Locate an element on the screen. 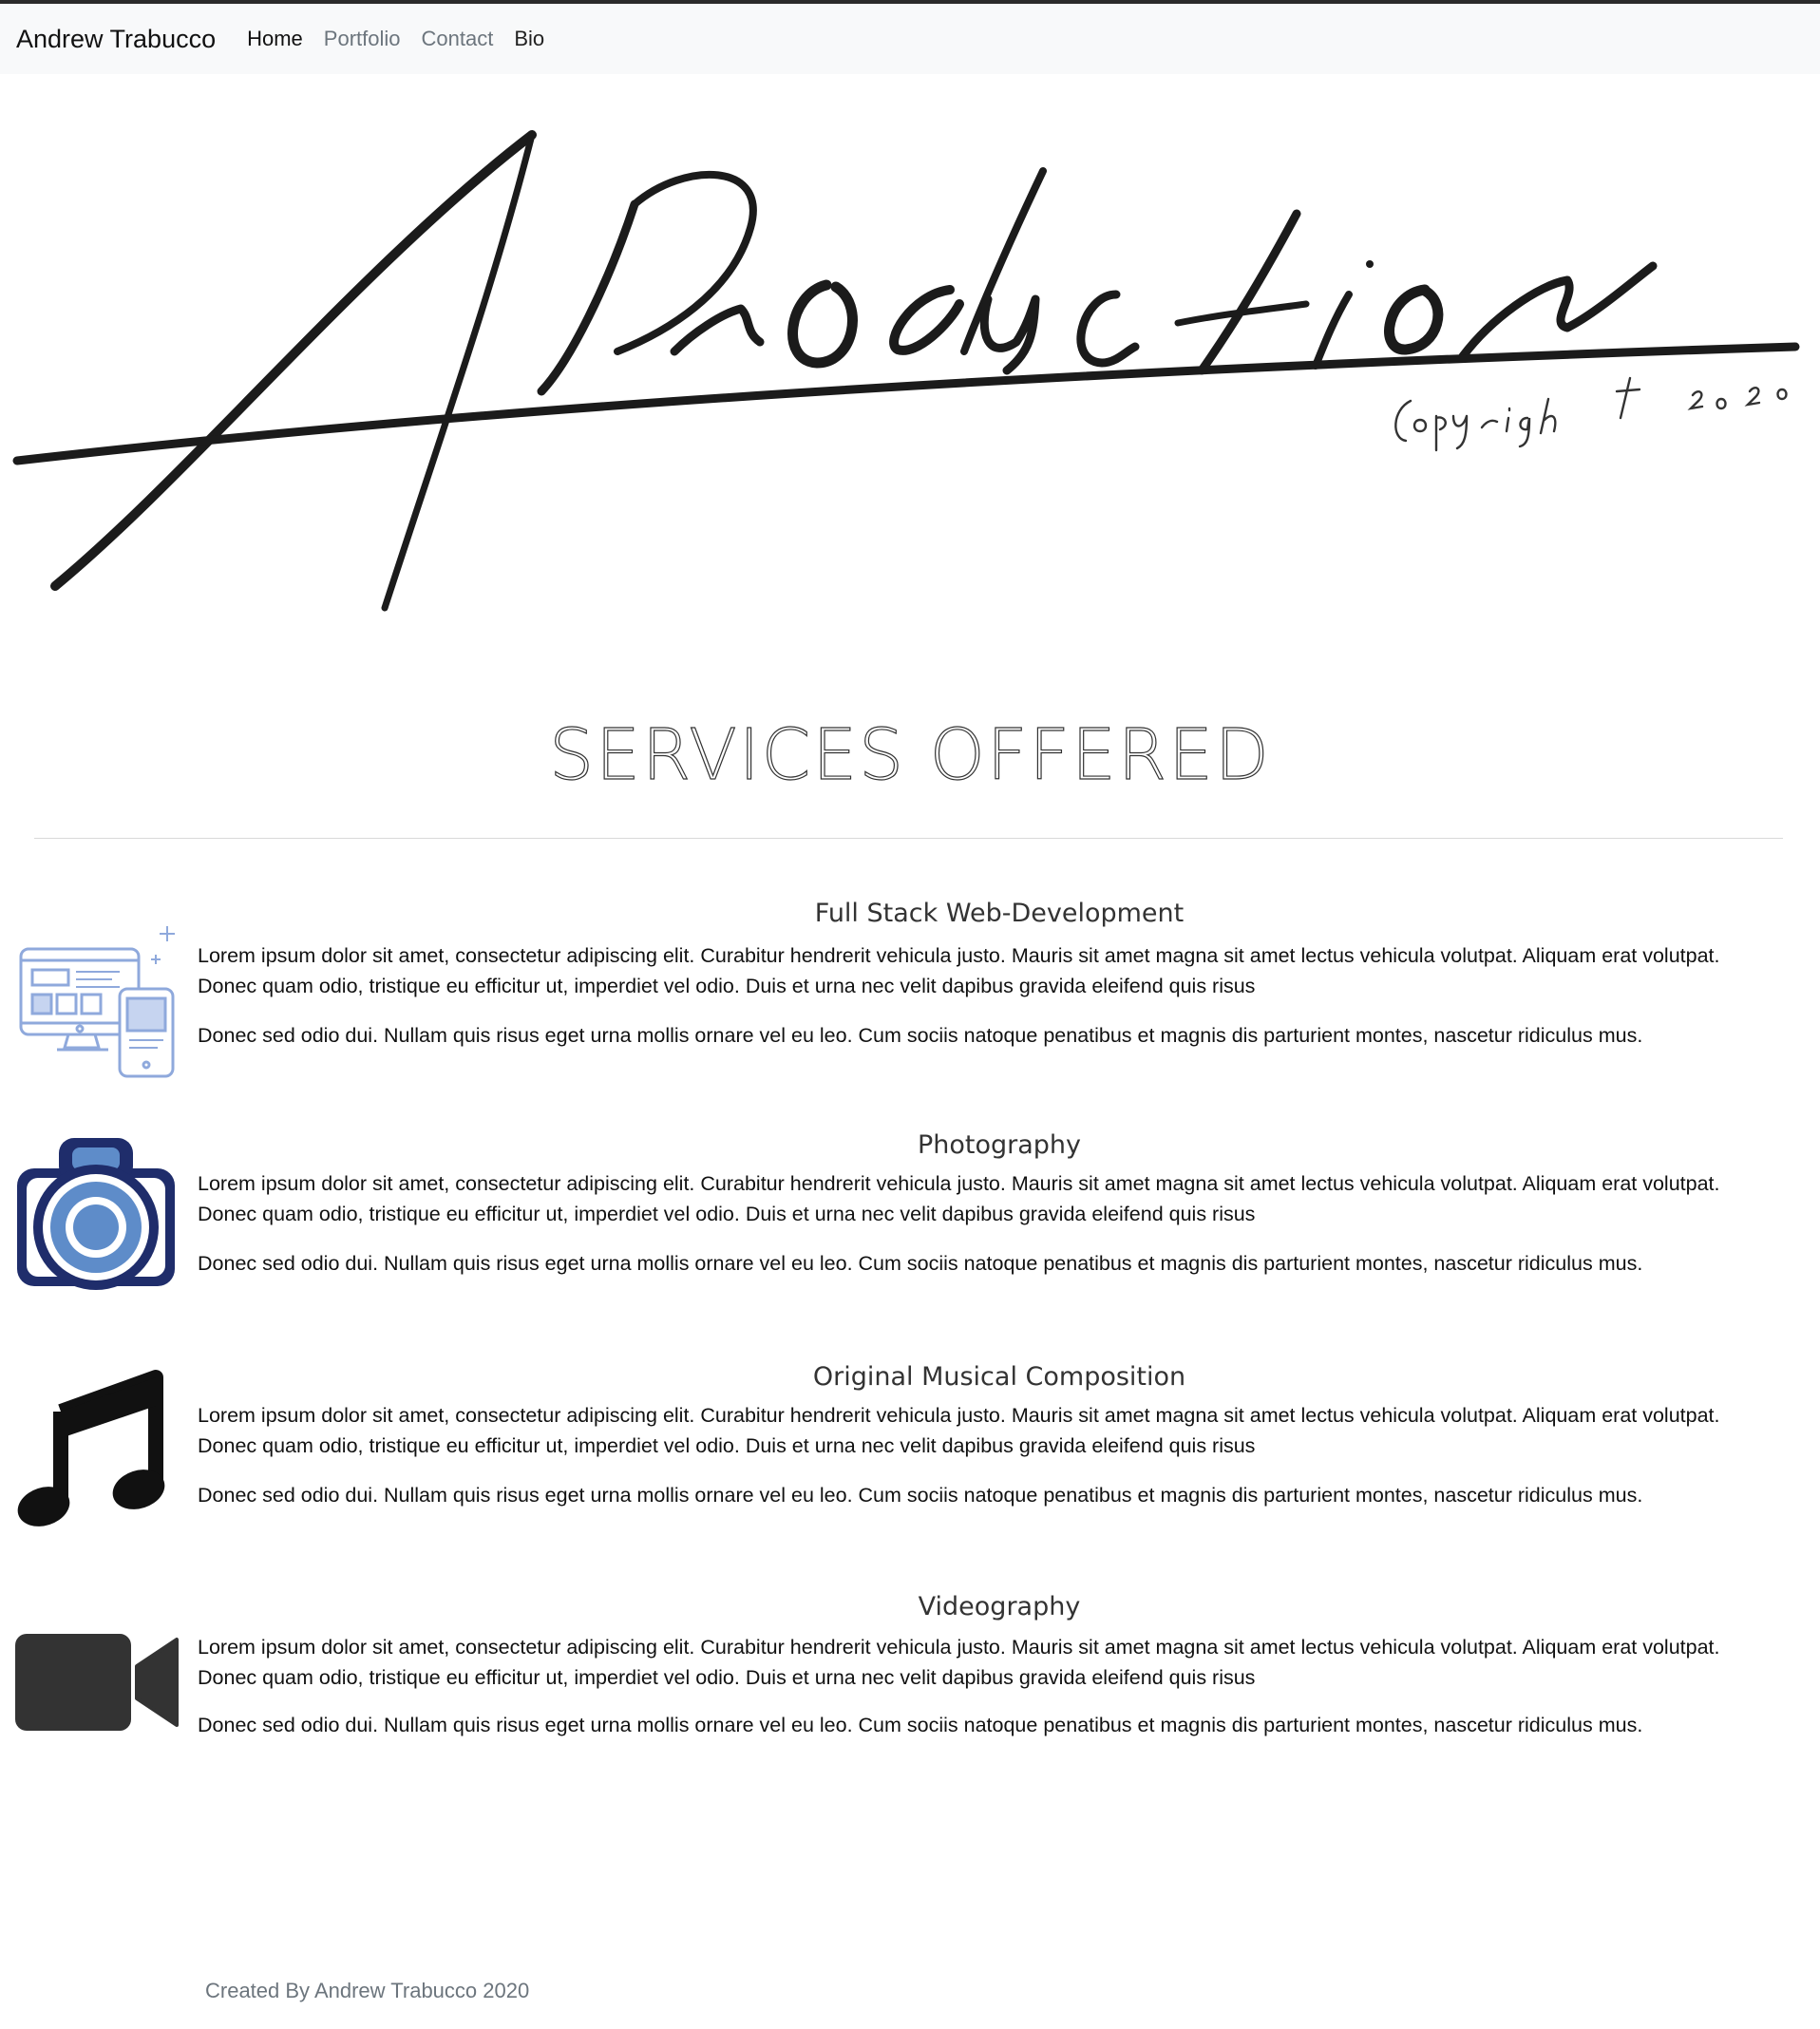 The width and height of the screenshot is (1820, 2029). service-title-musical-composition: Original Musical Composition is located at coordinates (999, 1377).